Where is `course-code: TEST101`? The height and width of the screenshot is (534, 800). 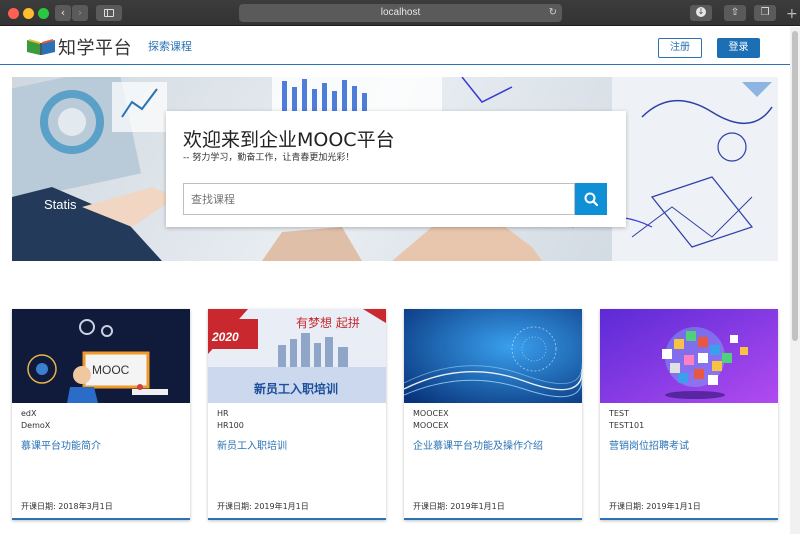 course-code: TEST101 is located at coordinates (627, 425).